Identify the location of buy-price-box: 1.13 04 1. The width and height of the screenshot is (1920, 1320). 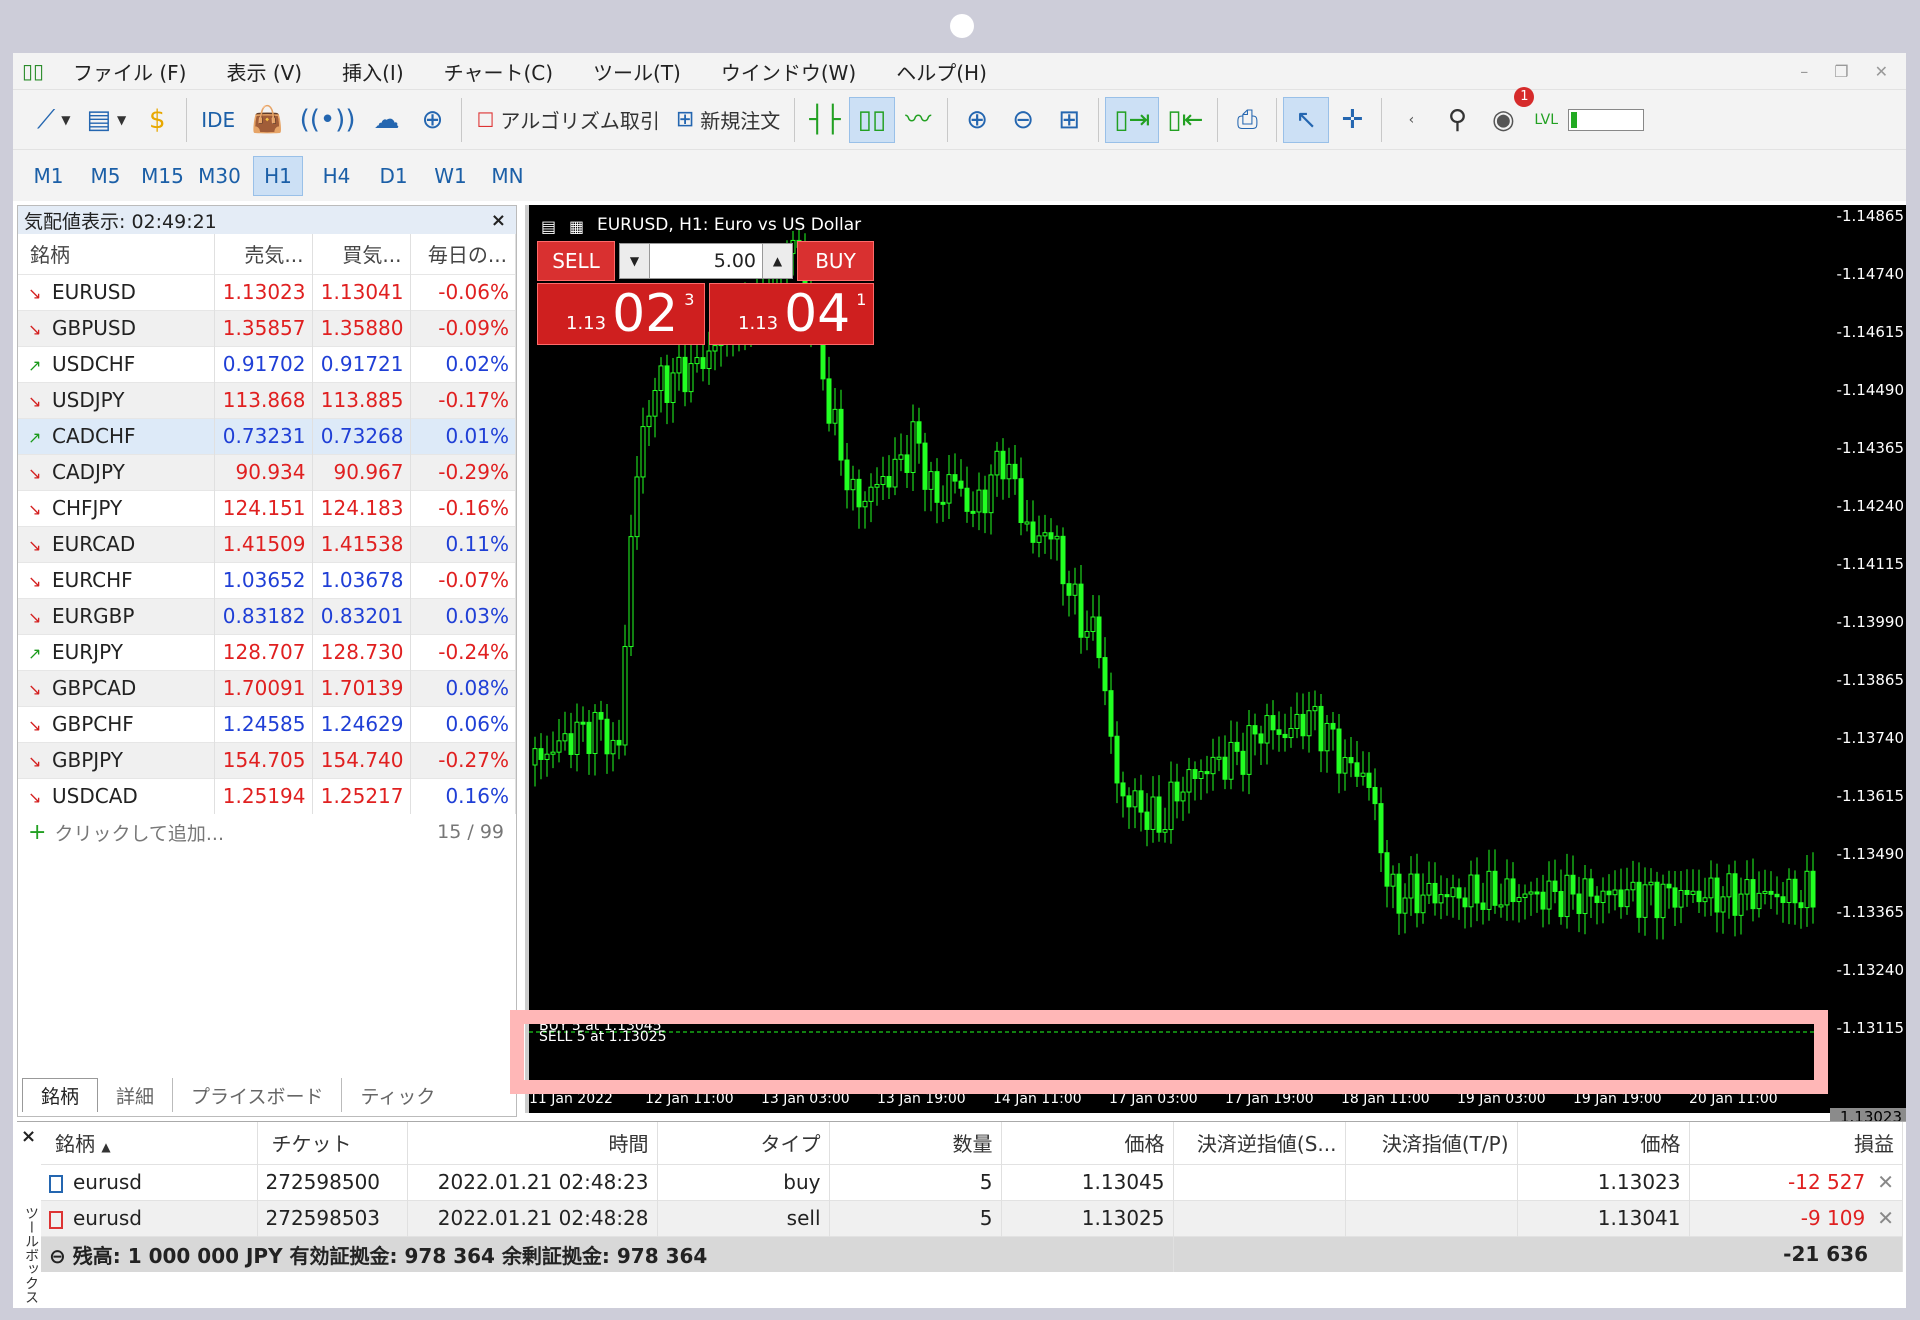
(791, 314).